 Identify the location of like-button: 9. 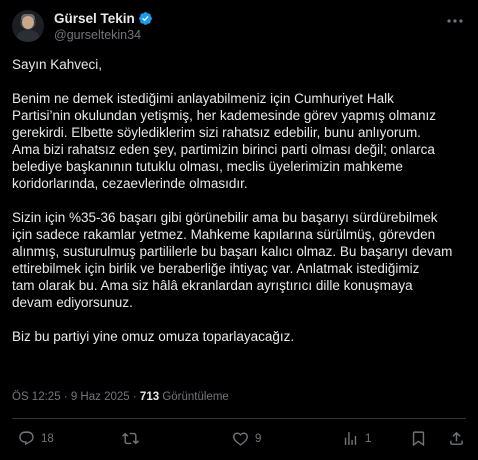
(246, 438).